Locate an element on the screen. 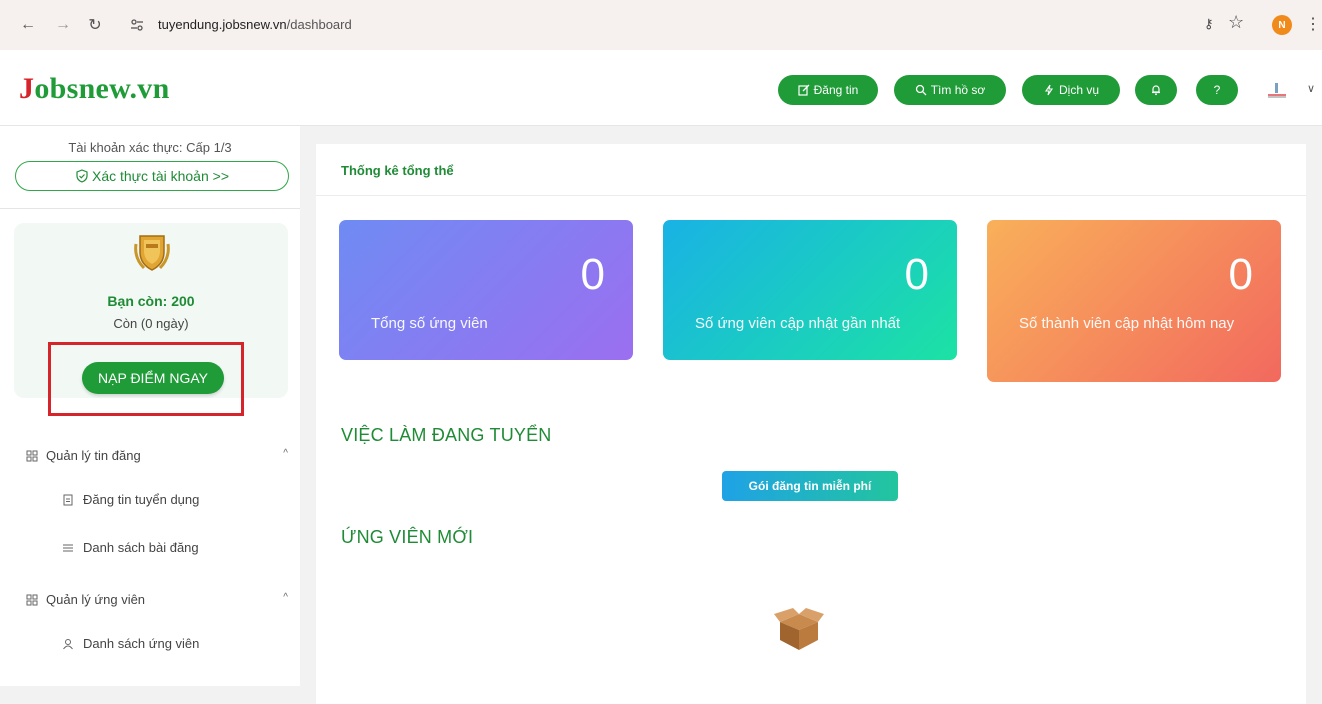 The width and height of the screenshot is (1322, 704). back-arrow-icon: ← is located at coordinates (28, 25).